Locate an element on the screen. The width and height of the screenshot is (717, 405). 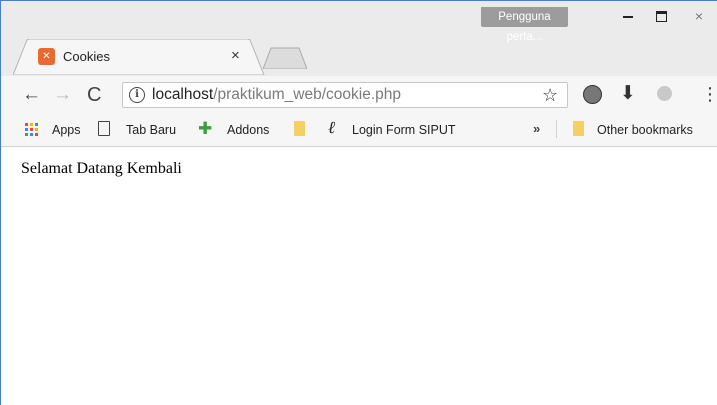
xampp-icon: ✕ is located at coordinates (46, 56).